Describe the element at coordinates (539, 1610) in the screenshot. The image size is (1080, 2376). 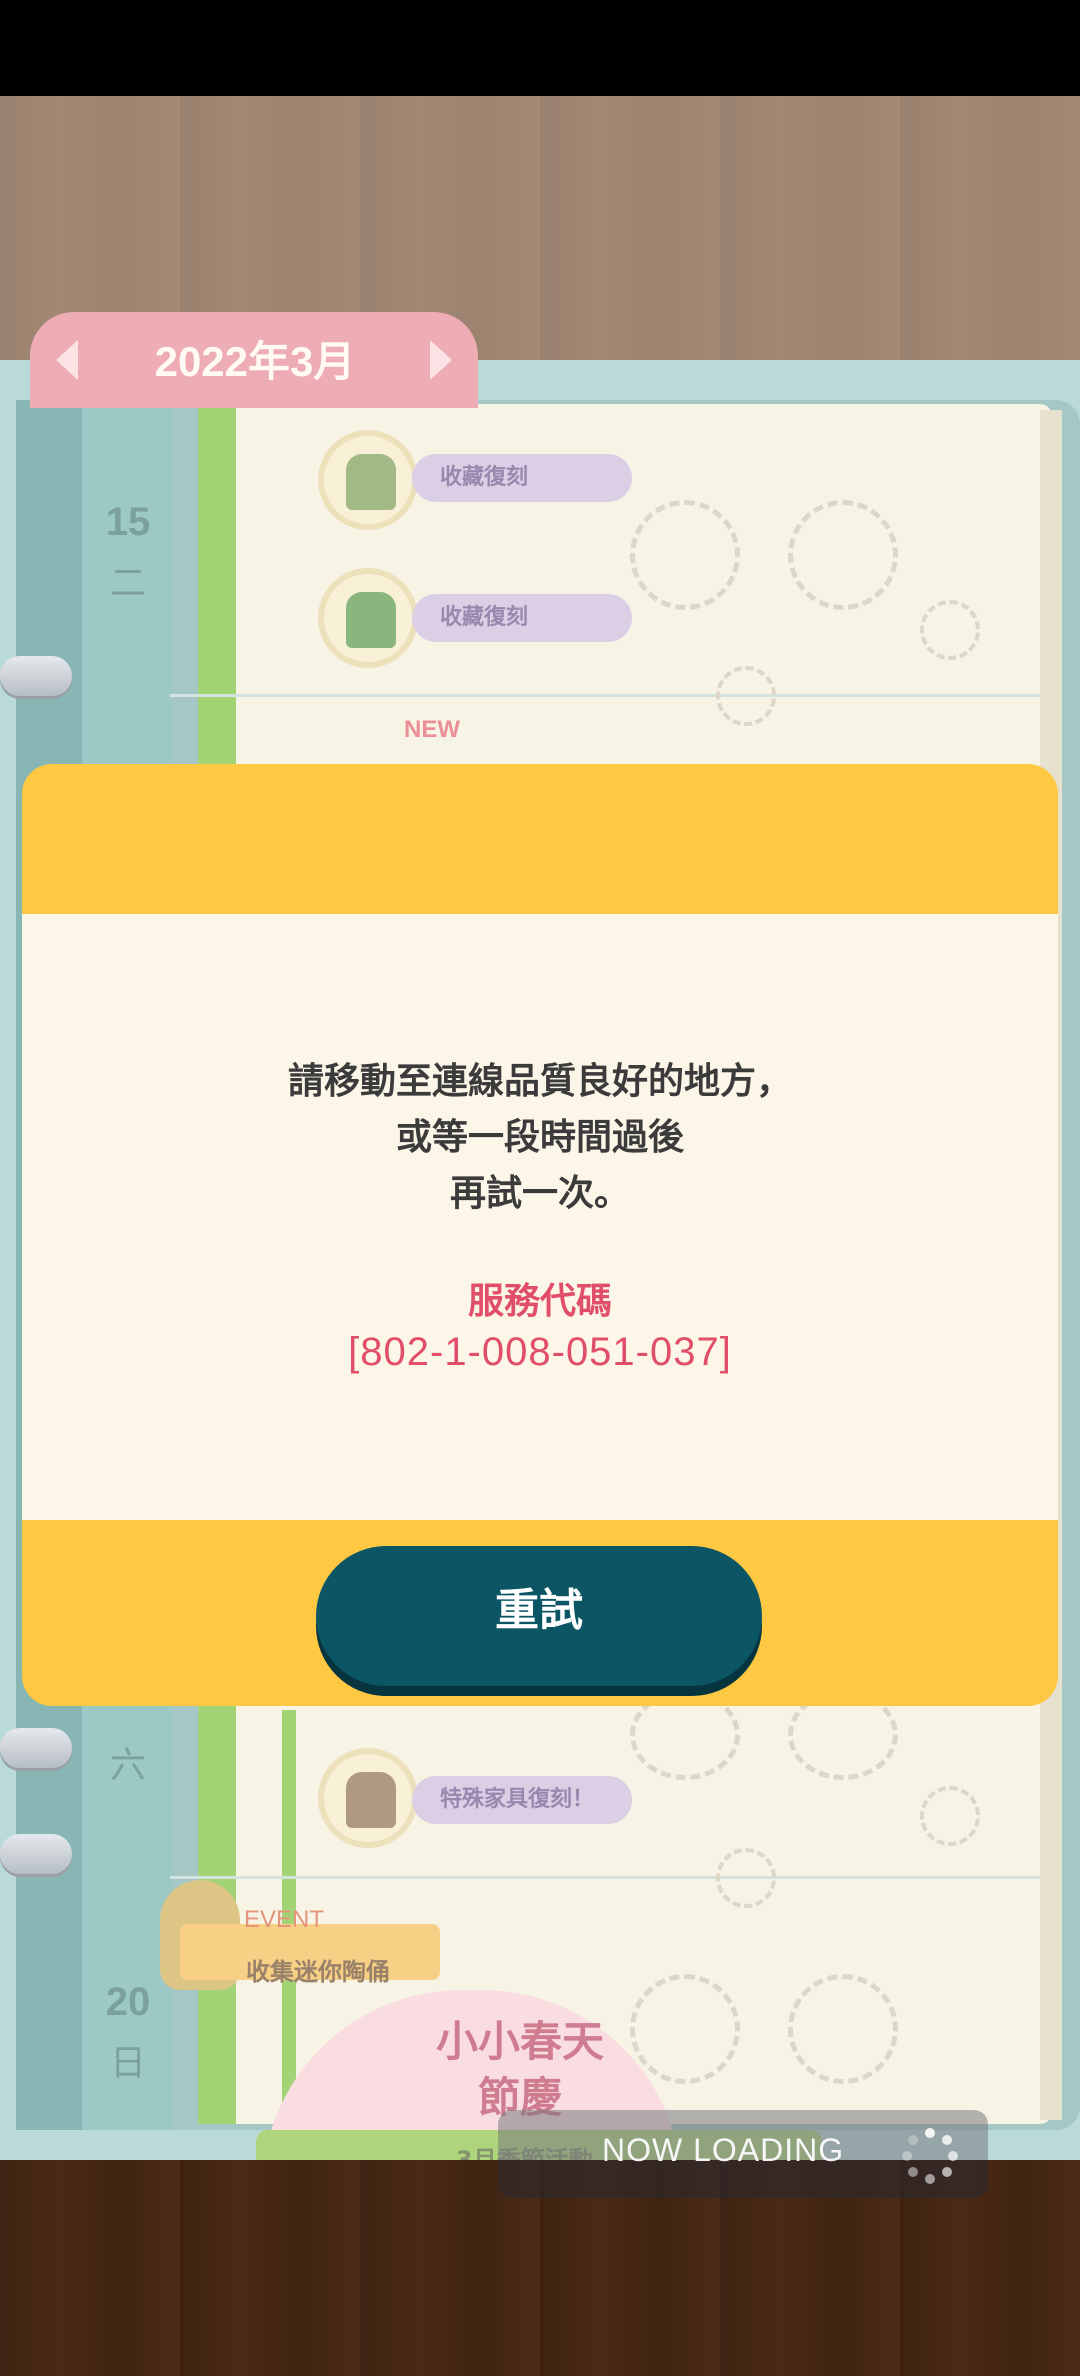
I see `retry-button-label: 重試` at that location.